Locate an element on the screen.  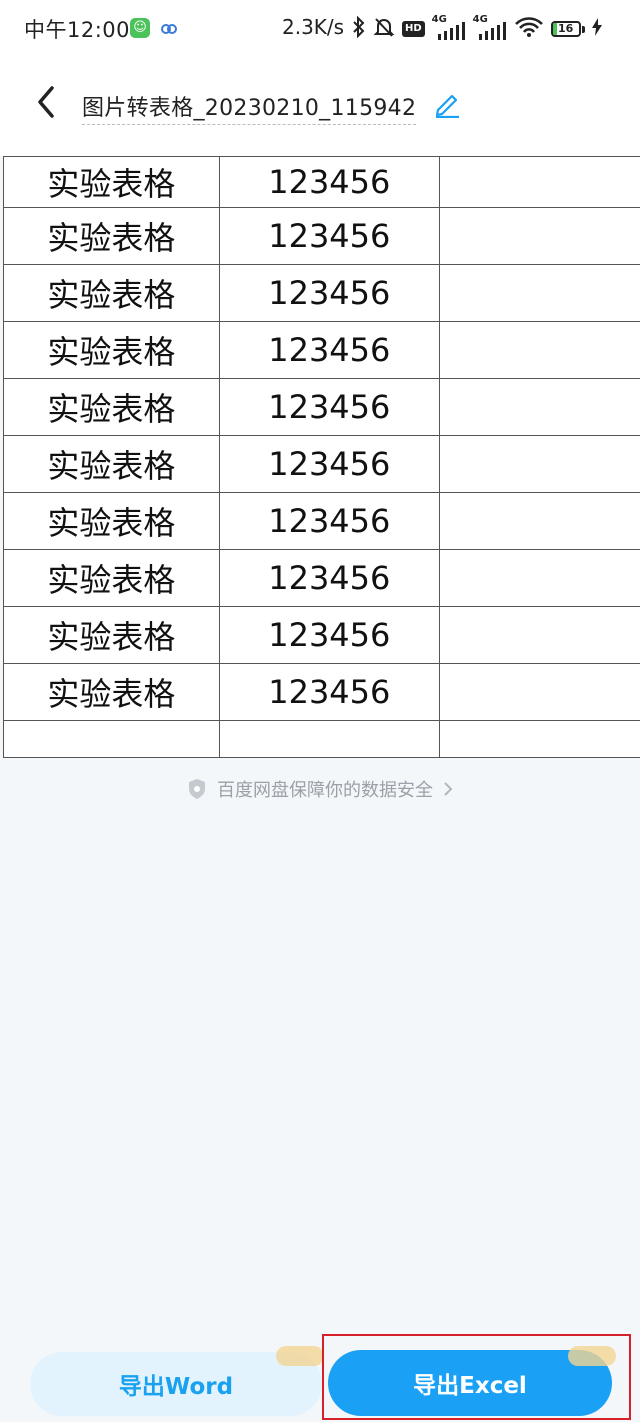
signal-1-icon: 4G is located at coordinates (449, 27).